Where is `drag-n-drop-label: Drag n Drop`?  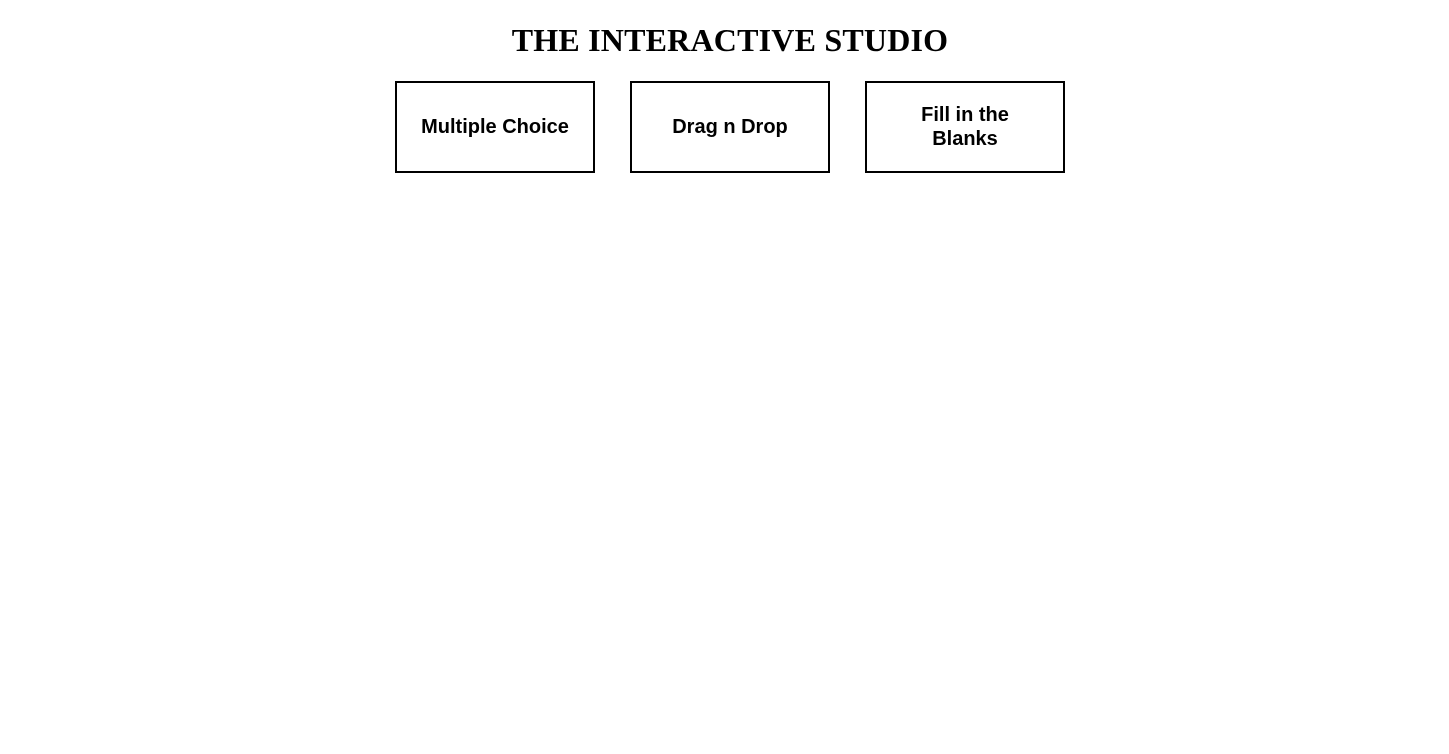
drag-n-drop-label: Drag n Drop is located at coordinates (730, 127).